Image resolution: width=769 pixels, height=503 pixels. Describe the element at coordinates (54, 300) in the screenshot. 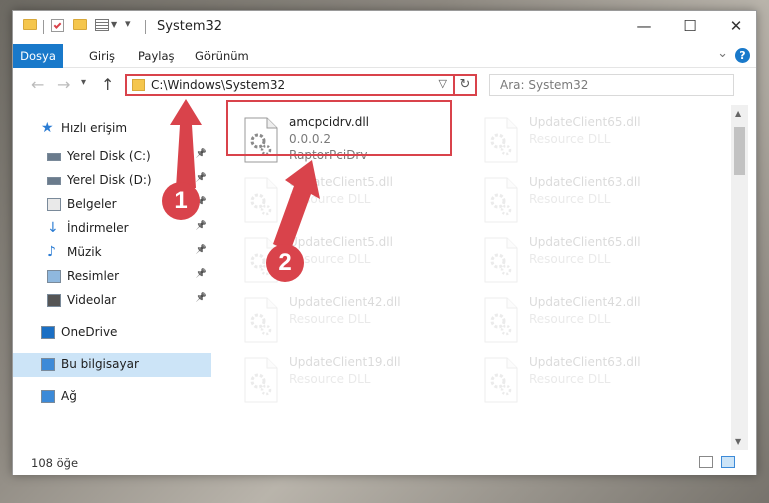

I see `videos-icon` at that location.